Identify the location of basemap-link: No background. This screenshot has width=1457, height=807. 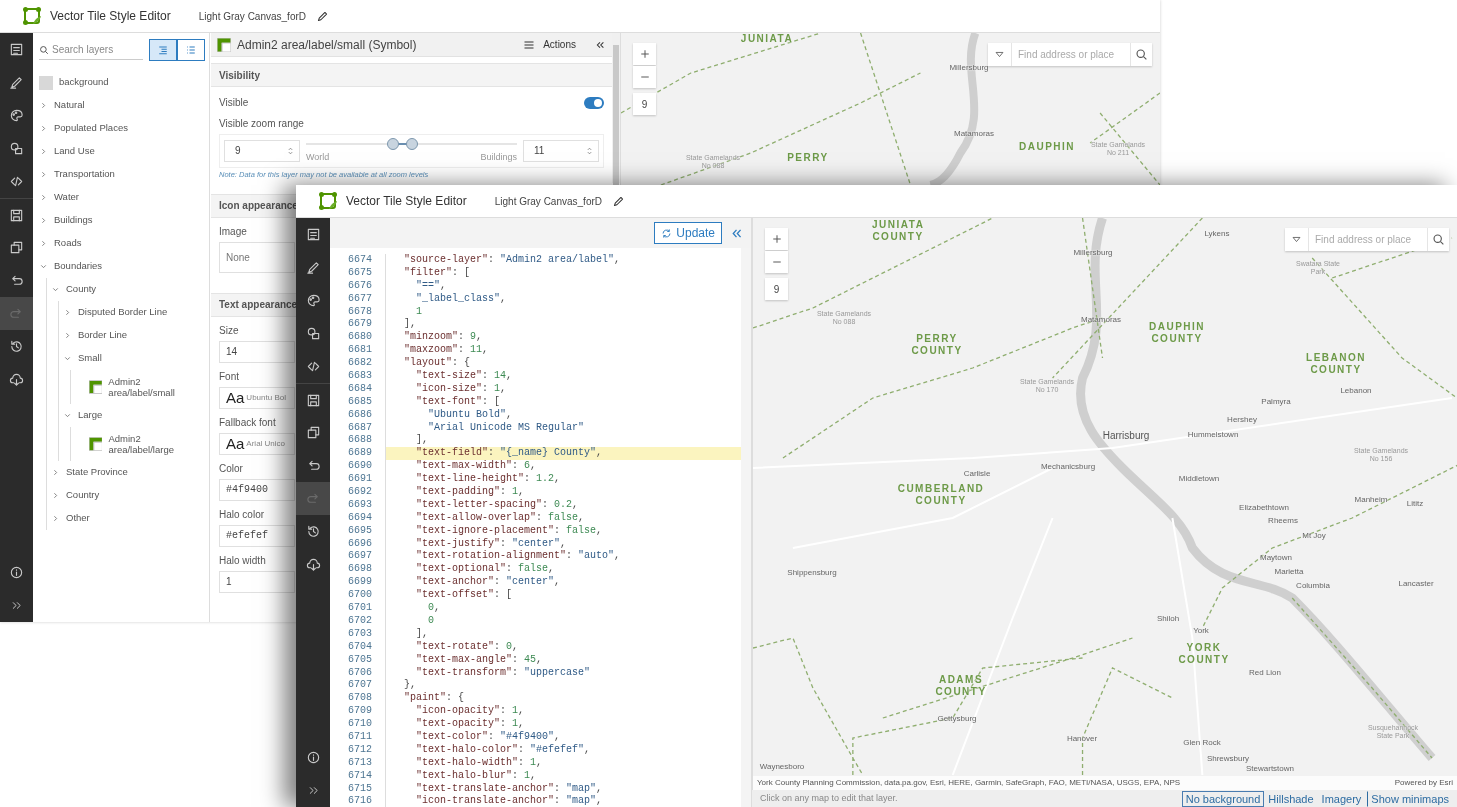
(1223, 798).